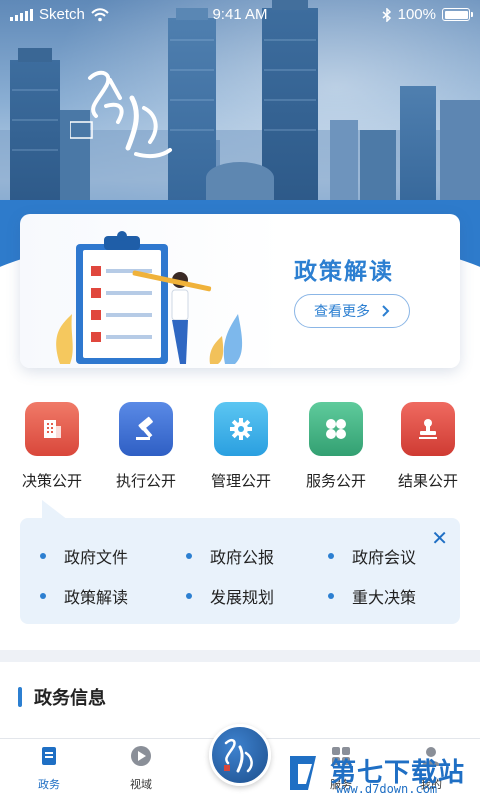  What do you see at coordinates (342, 312) in the screenshot?
I see `view-more-label: 查看更多` at bounding box center [342, 312].